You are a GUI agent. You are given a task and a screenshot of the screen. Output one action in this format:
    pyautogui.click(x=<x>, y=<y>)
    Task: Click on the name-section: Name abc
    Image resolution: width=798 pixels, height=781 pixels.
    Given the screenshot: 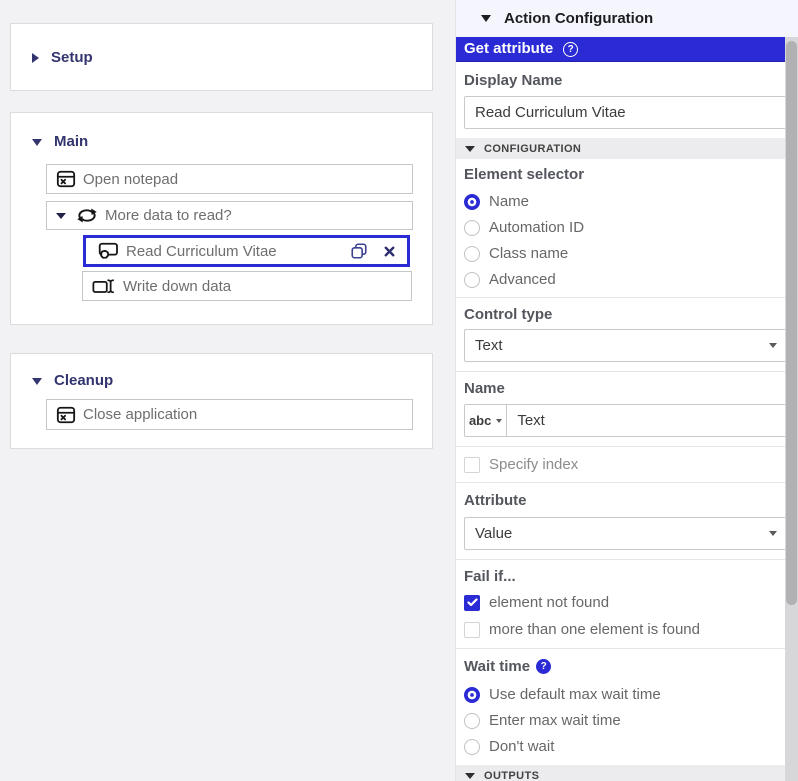 What is the action you would take?
    pyautogui.click(x=627, y=408)
    